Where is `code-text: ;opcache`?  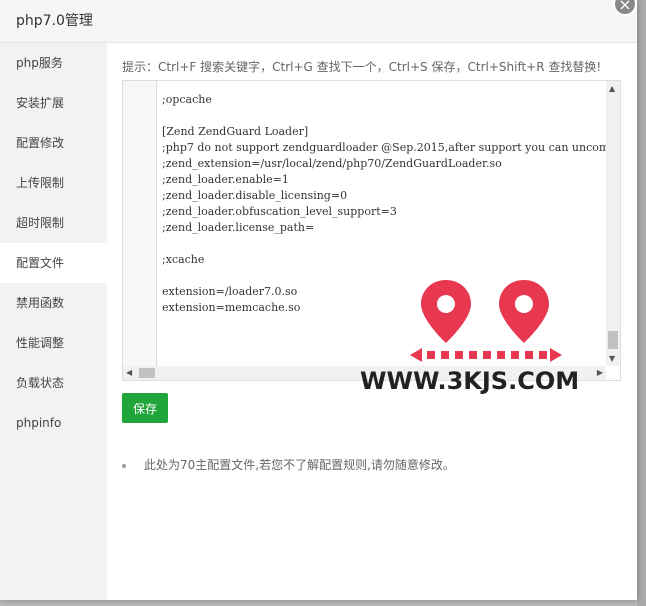 code-text: ;opcache is located at coordinates (187, 99).